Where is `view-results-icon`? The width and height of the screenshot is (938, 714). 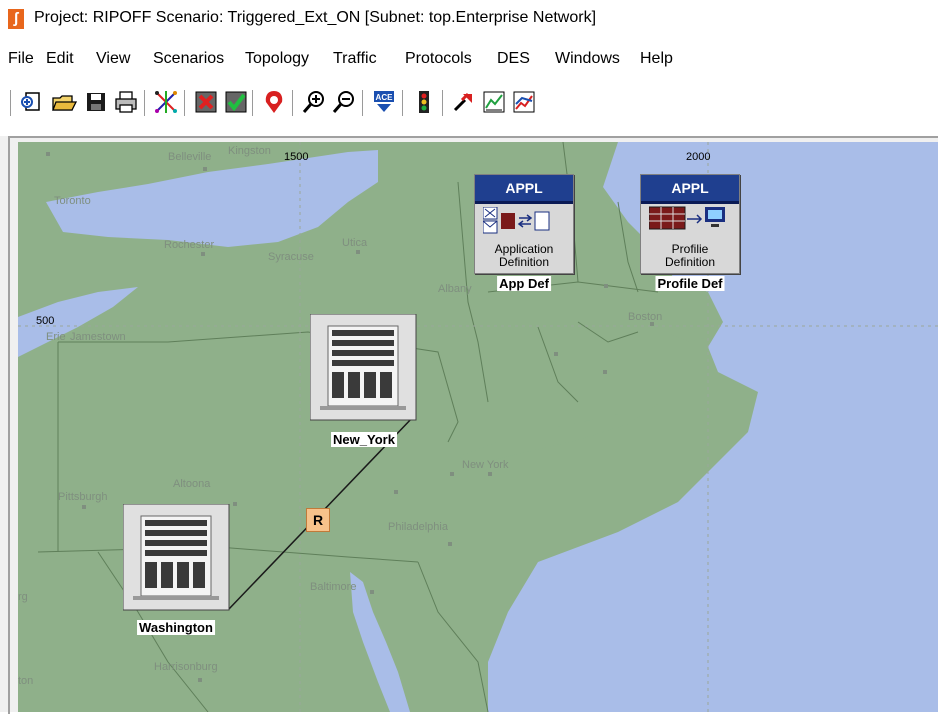 view-results-icon is located at coordinates (494, 102).